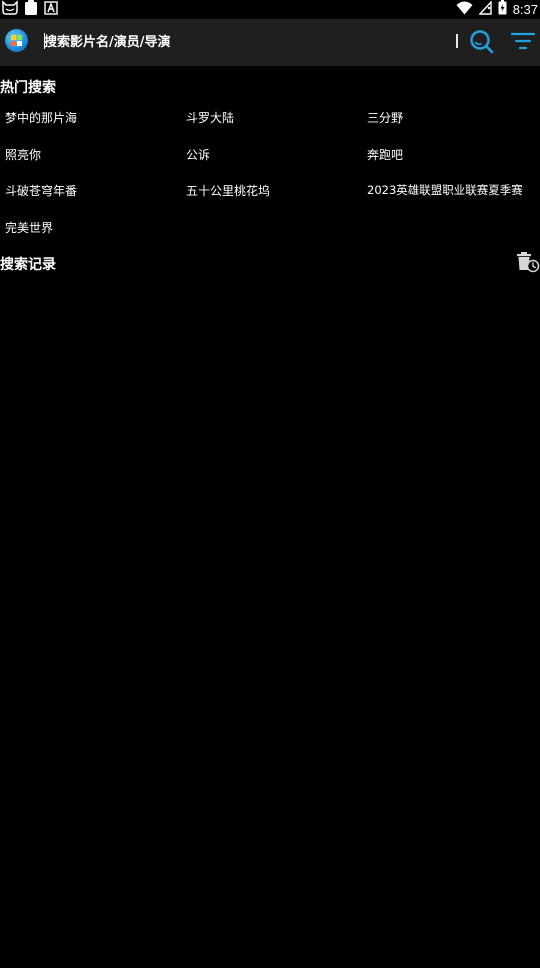 Image resolution: width=540 pixels, height=968 pixels. What do you see at coordinates (41, 117) in the screenshot?
I see `hot-search-item: 梦中的那片海` at bounding box center [41, 117].